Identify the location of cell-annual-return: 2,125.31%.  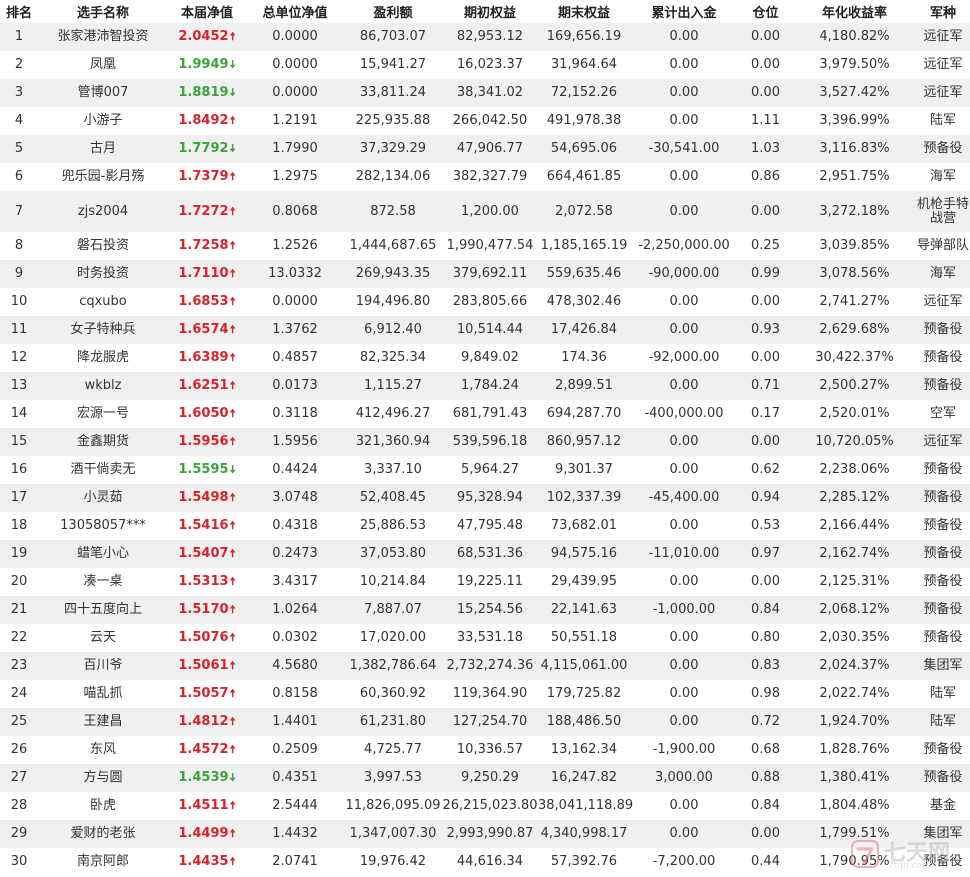
(854, 582).